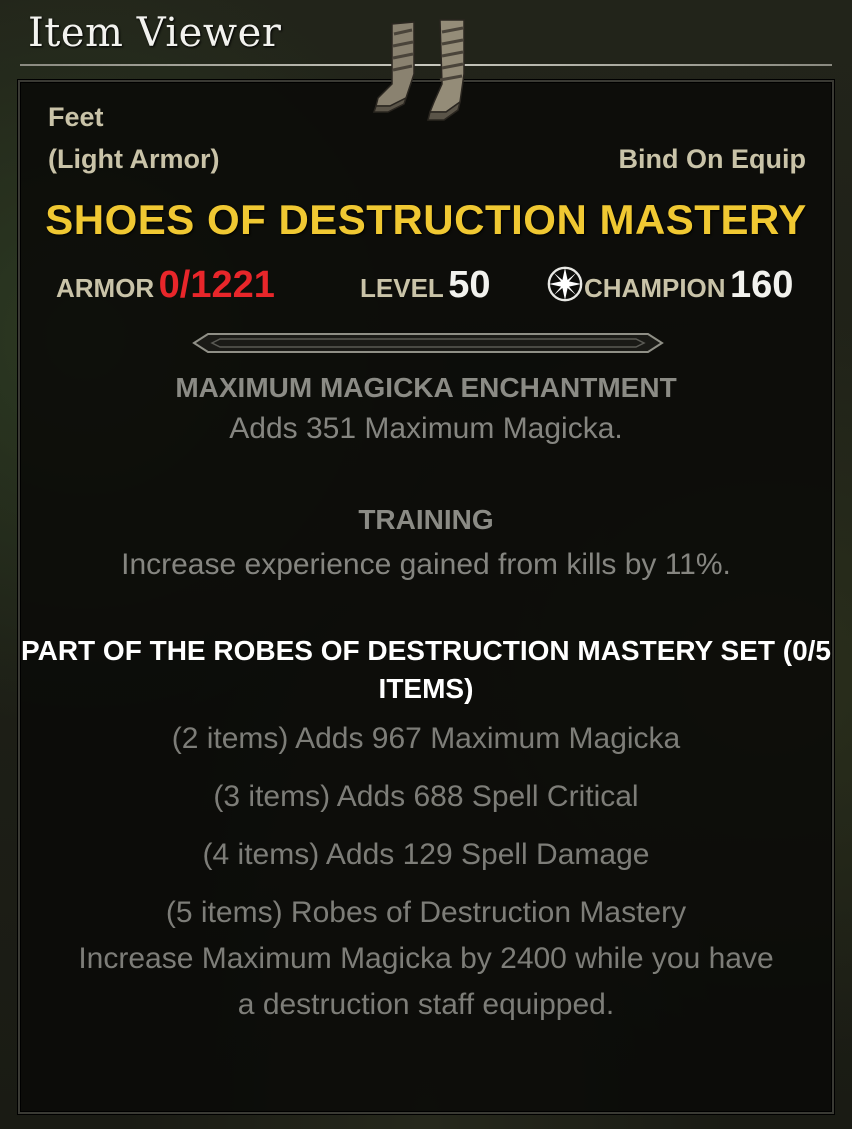 This screenshot has height=1129, width=852. I want to click on set-bonus-2: (2 items) Adds 967 Maximum Magicka, so click(426, 738).